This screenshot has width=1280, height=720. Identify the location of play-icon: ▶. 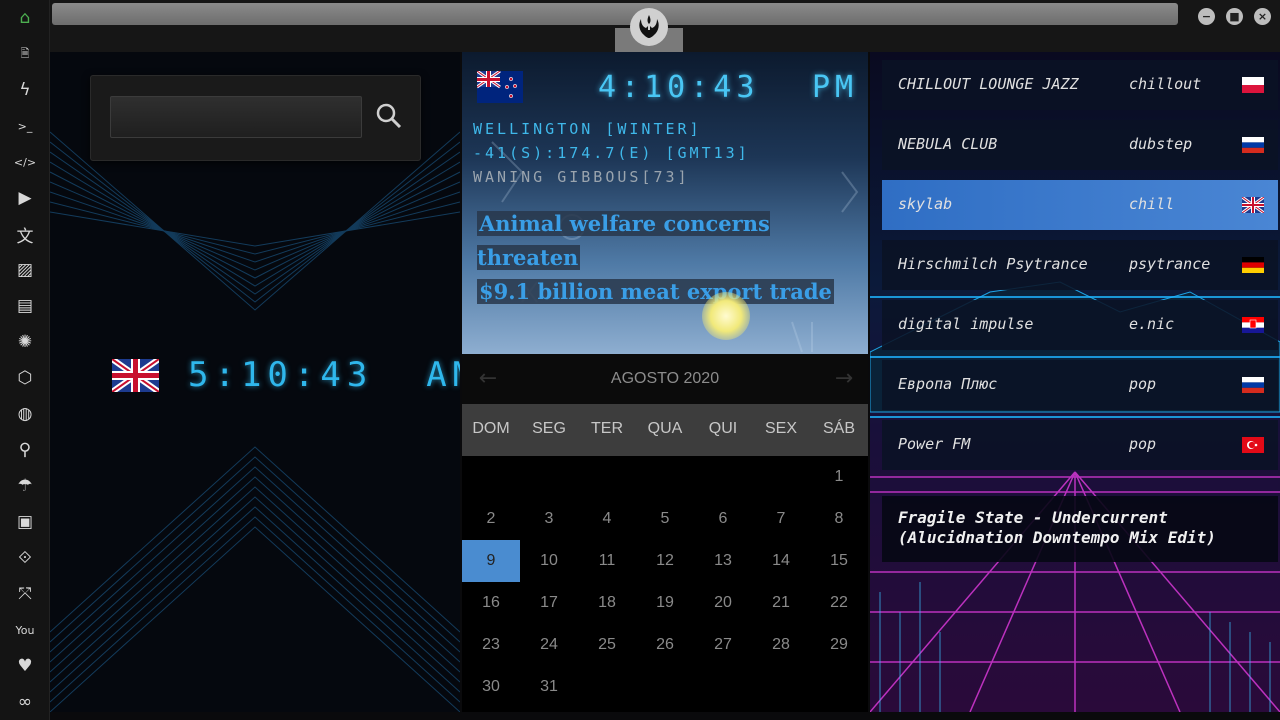
(25, 198).